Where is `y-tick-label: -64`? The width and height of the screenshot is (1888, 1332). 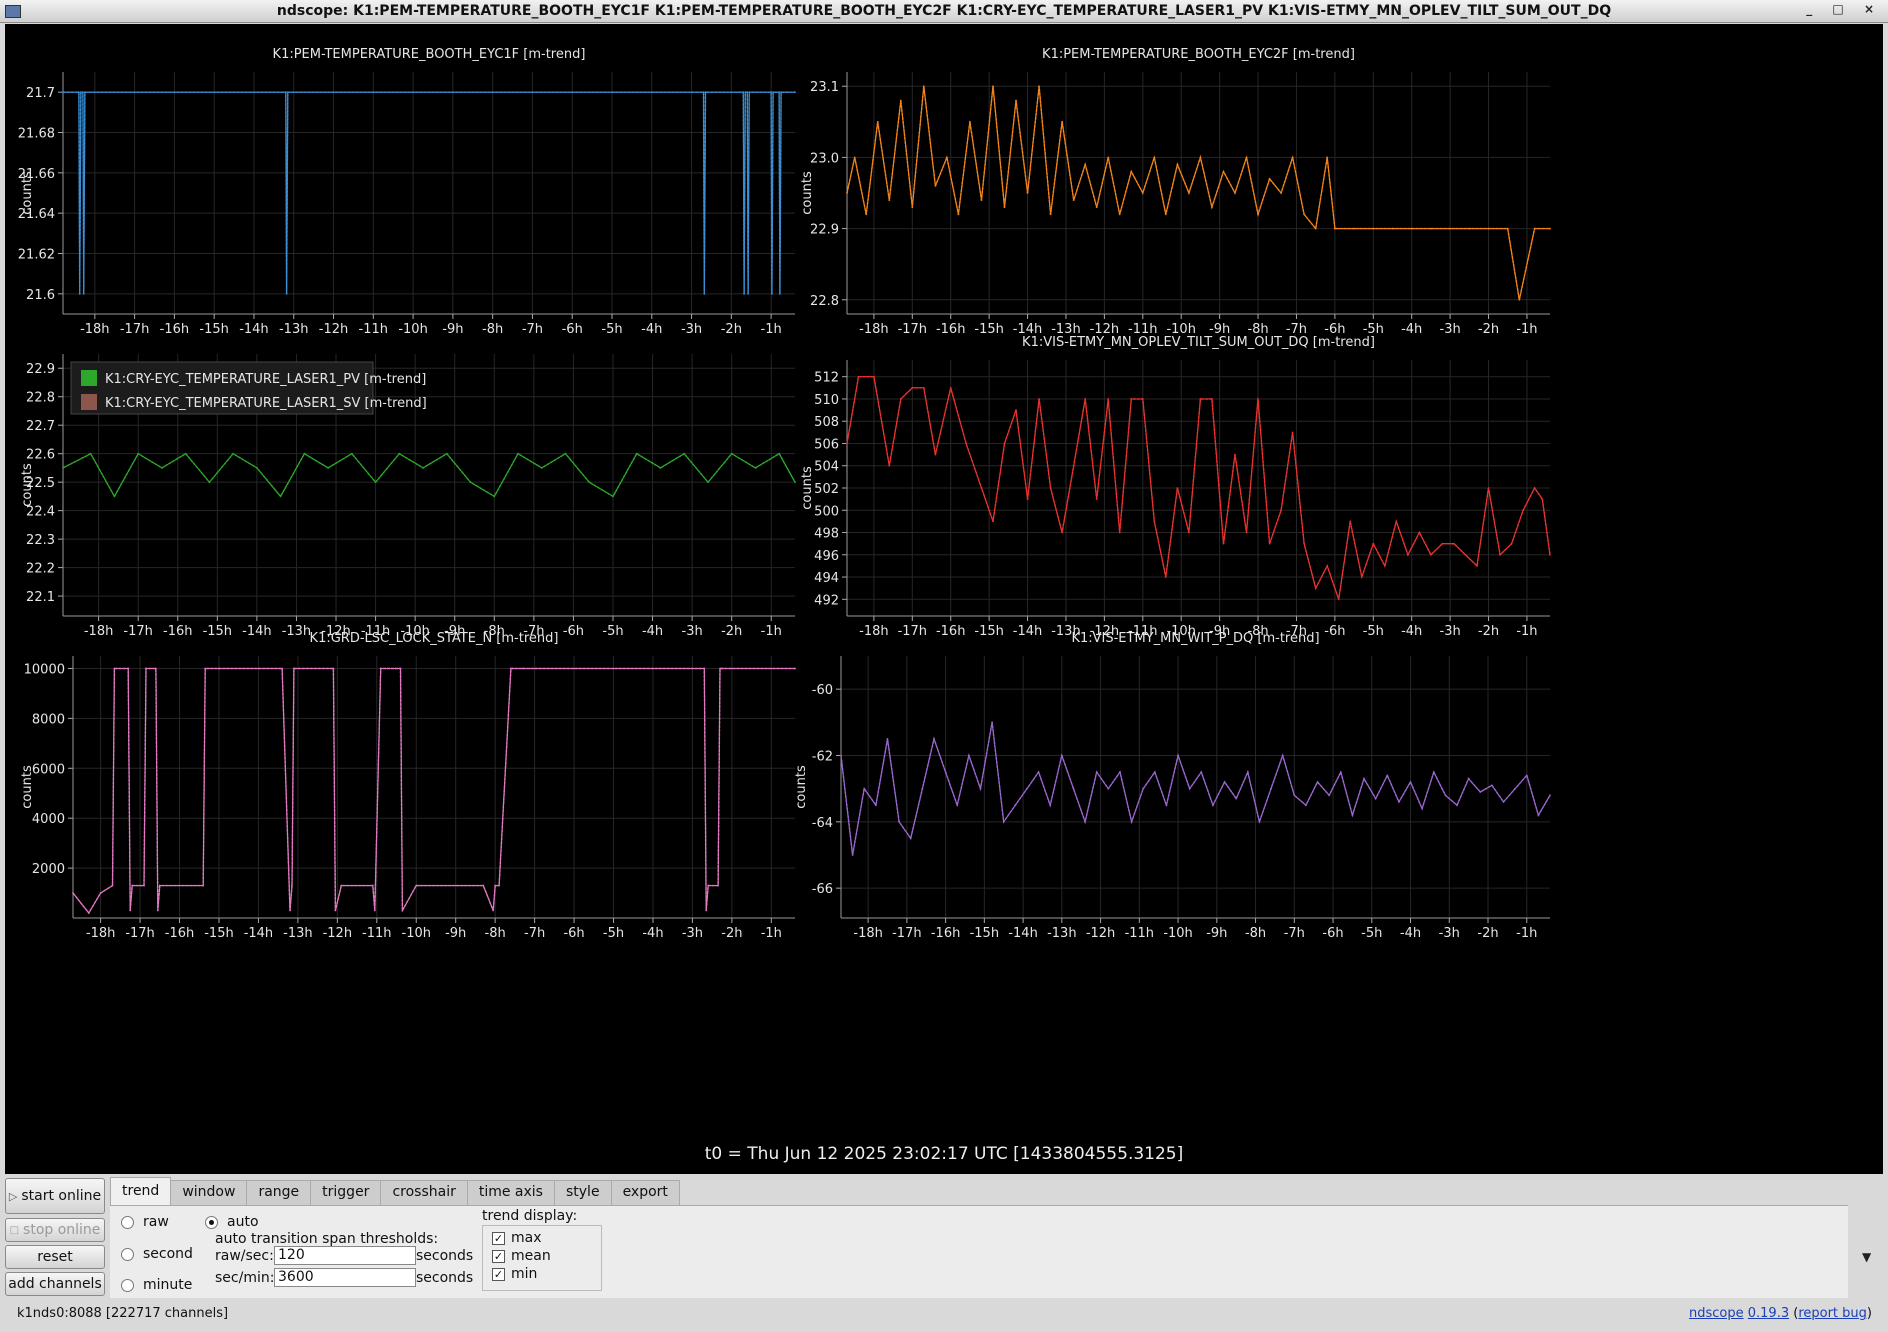 y-tick-label: -64 is located at coordinates (822, 823).